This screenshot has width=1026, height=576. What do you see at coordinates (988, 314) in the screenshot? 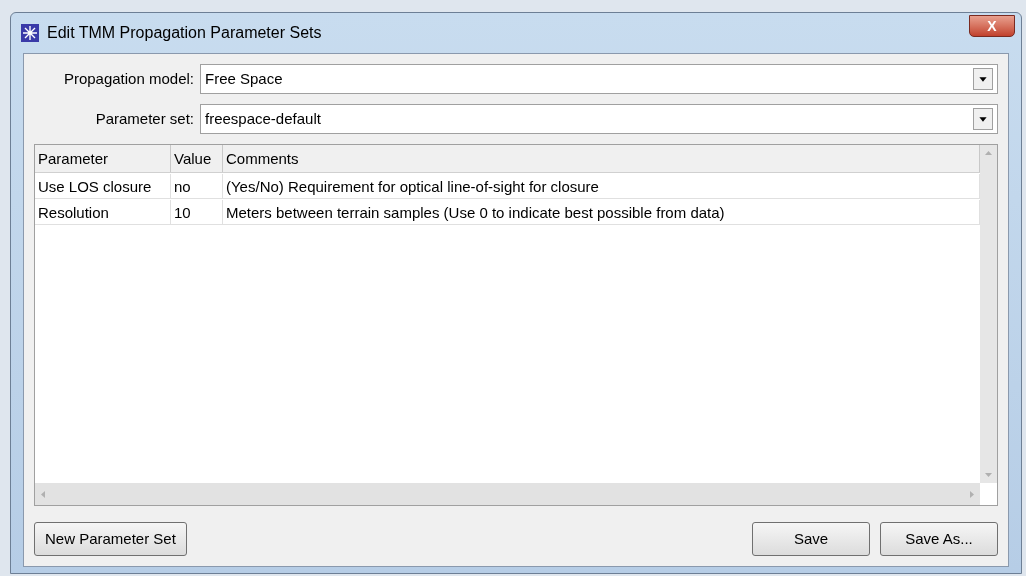
I see `vertical-scrollbar` at bounding box center [988, 314].